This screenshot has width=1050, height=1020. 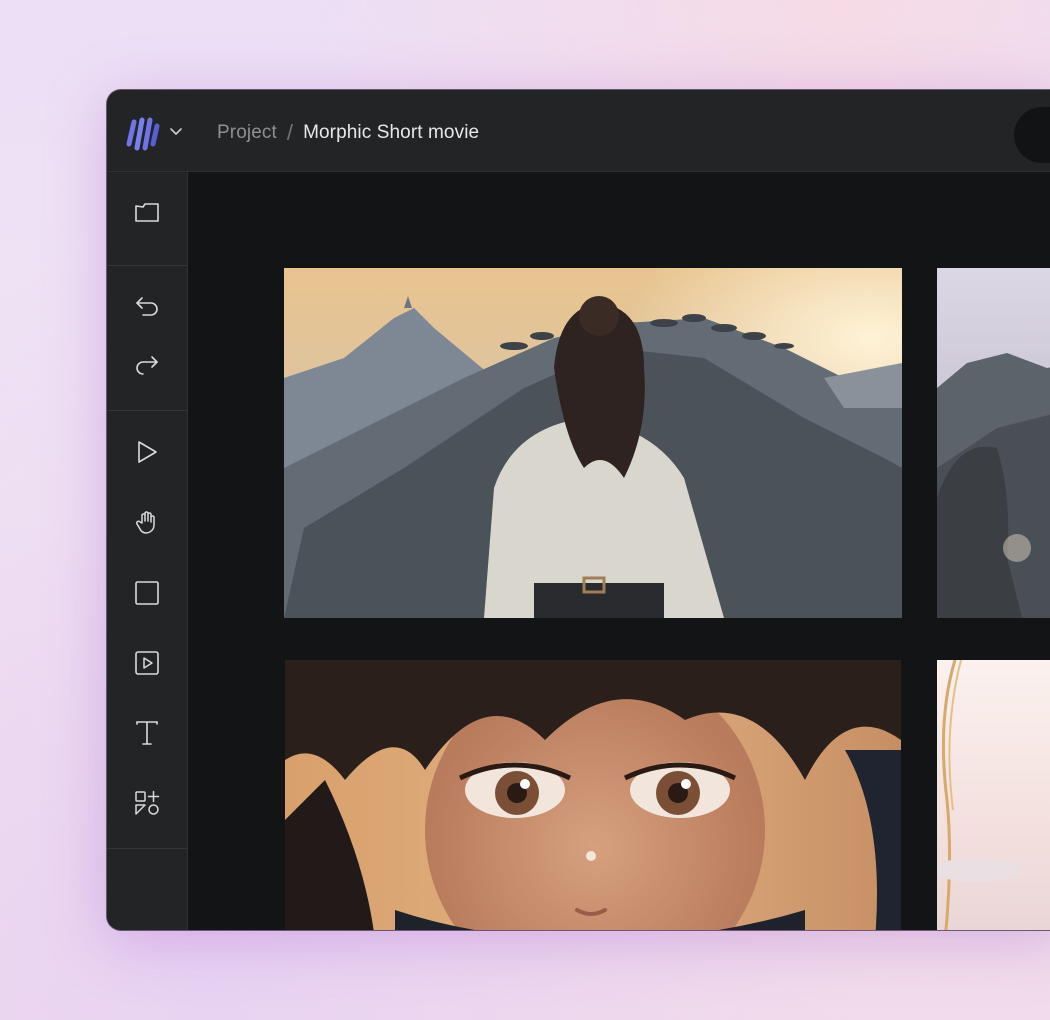 I want to click on morphic-logo-icon, so click(x=143, y=134).